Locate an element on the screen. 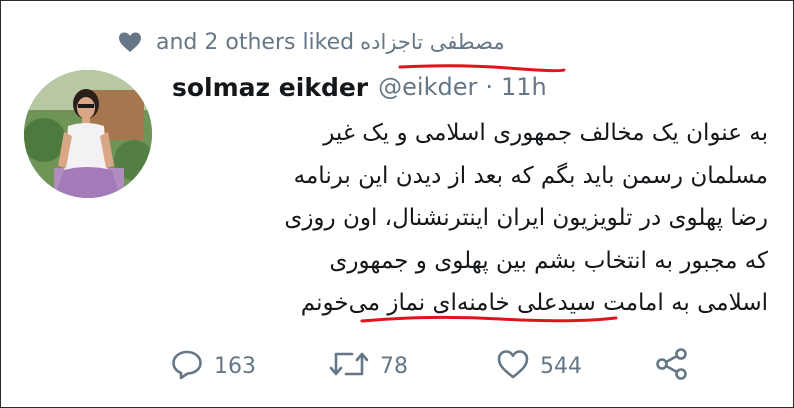 The height and width of the screenshot is (408, 794). liker-name-link: مصطفی تاجزاده is located at coordinates (432, 42).